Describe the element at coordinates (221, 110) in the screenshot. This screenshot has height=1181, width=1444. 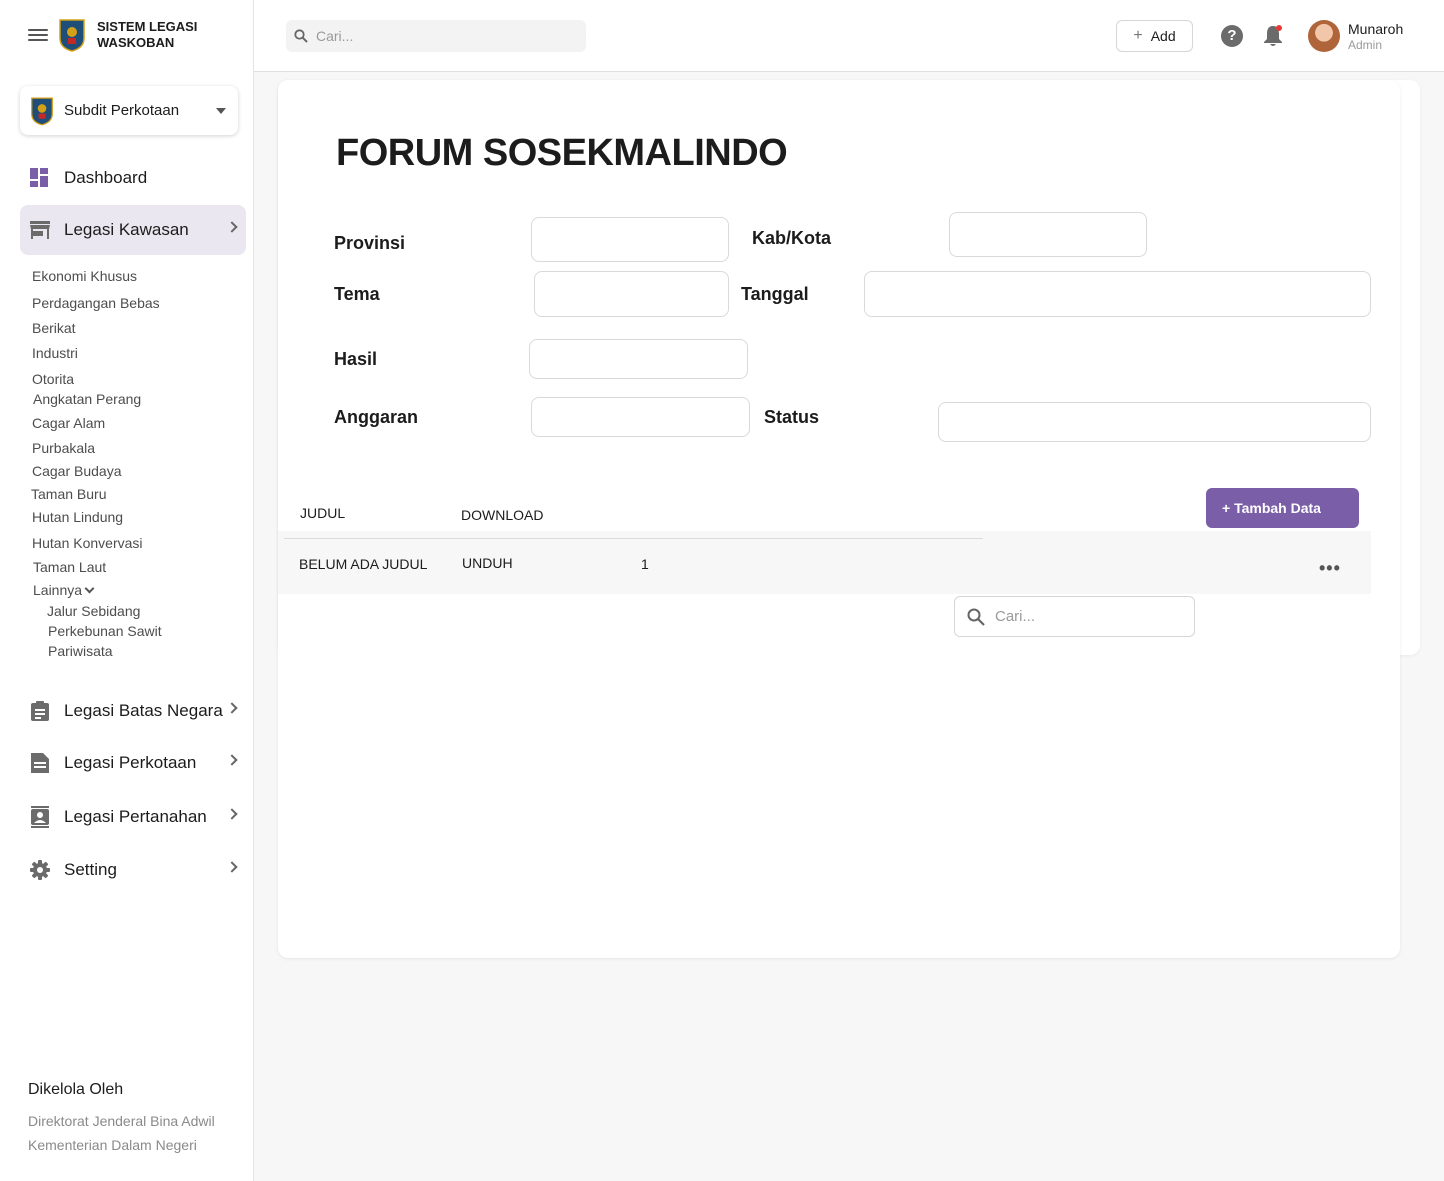
I see `caret-down-icon` at that location.